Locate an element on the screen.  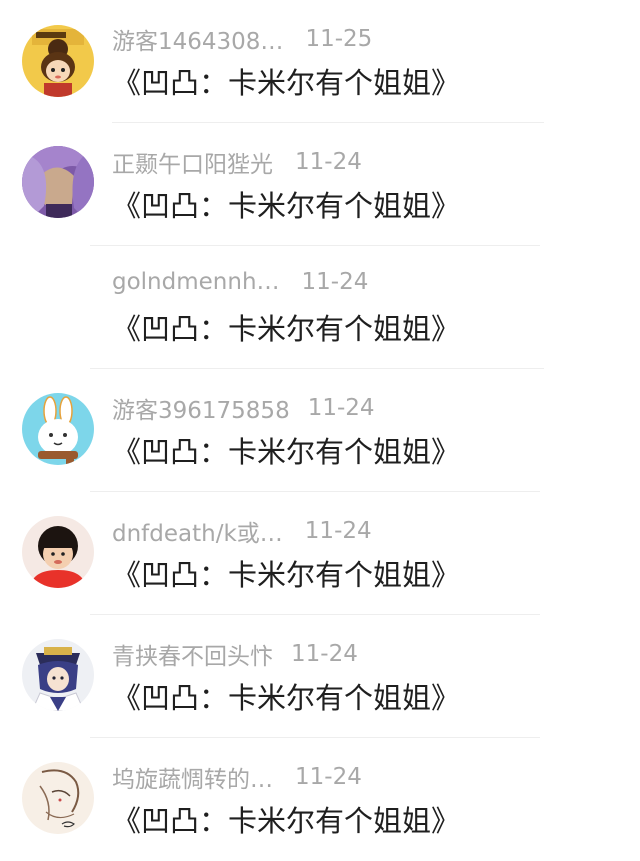
username: 游客396175858 is located at coordinates (201, 408).